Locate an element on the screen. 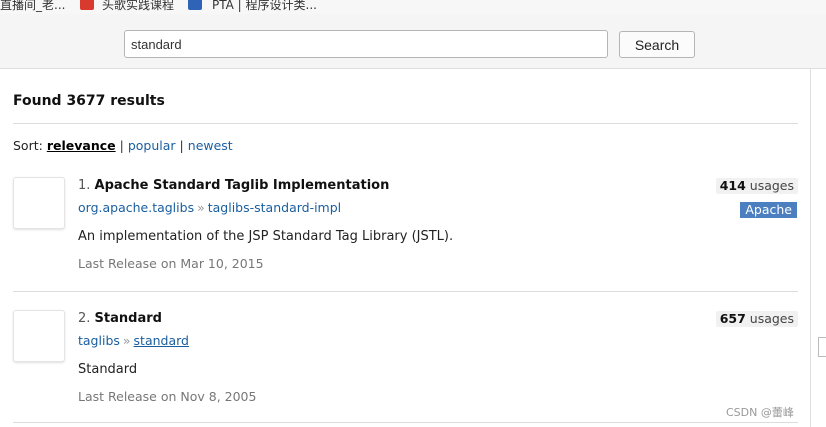  sort-option-relevance: relevance is located at coordinates (81, 145).